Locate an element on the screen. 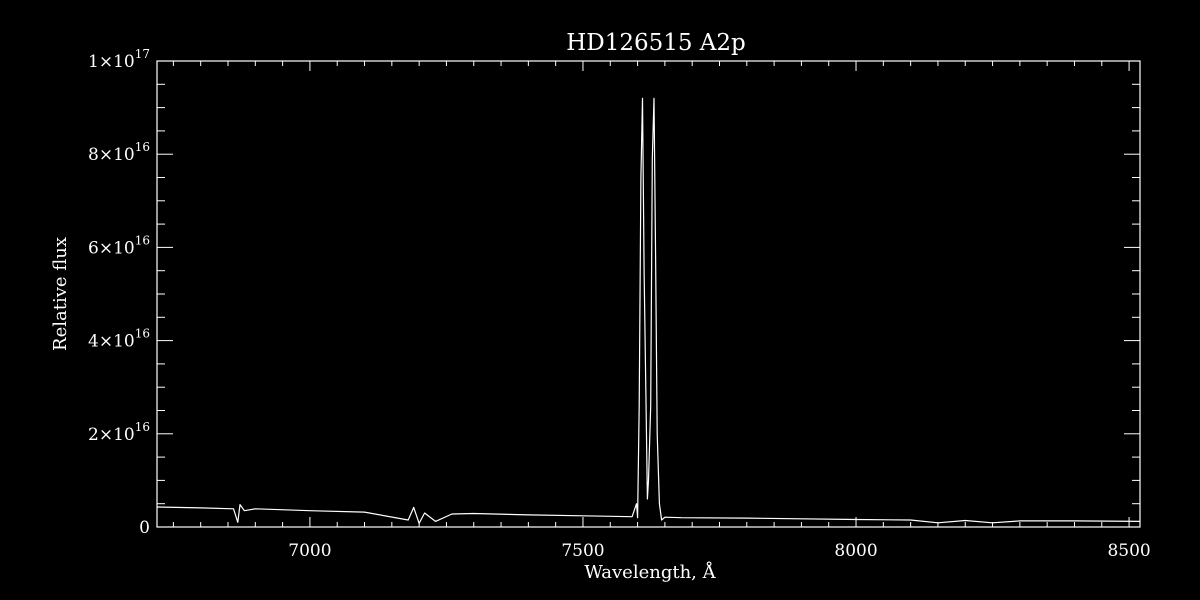 The height and width of the screenshot is (600, 1200). x-axis-label: Wavelength, Å is located at coordinates (650, 572).